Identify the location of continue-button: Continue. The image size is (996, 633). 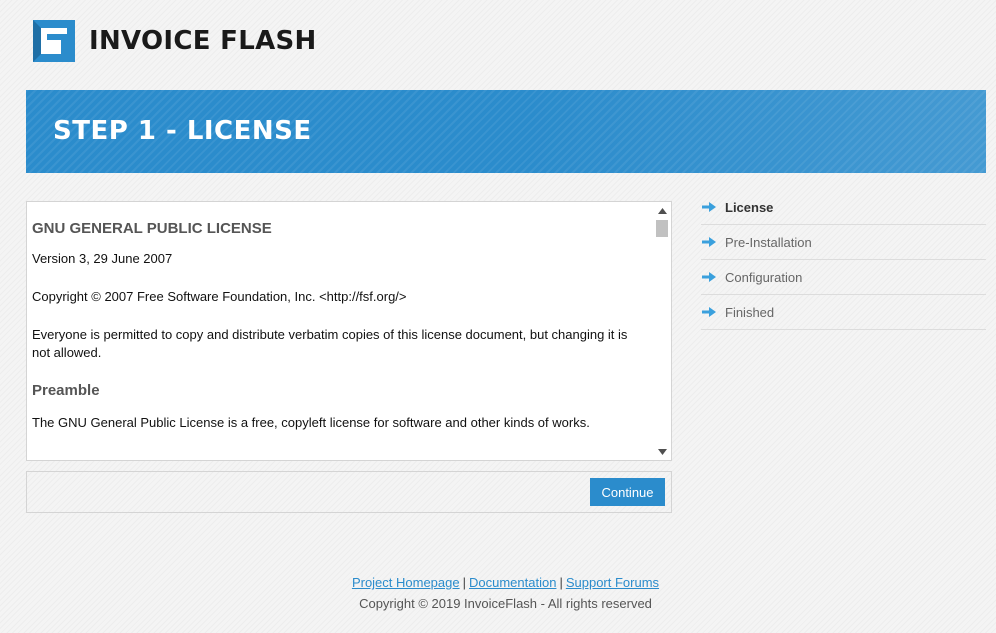
(627, 492).